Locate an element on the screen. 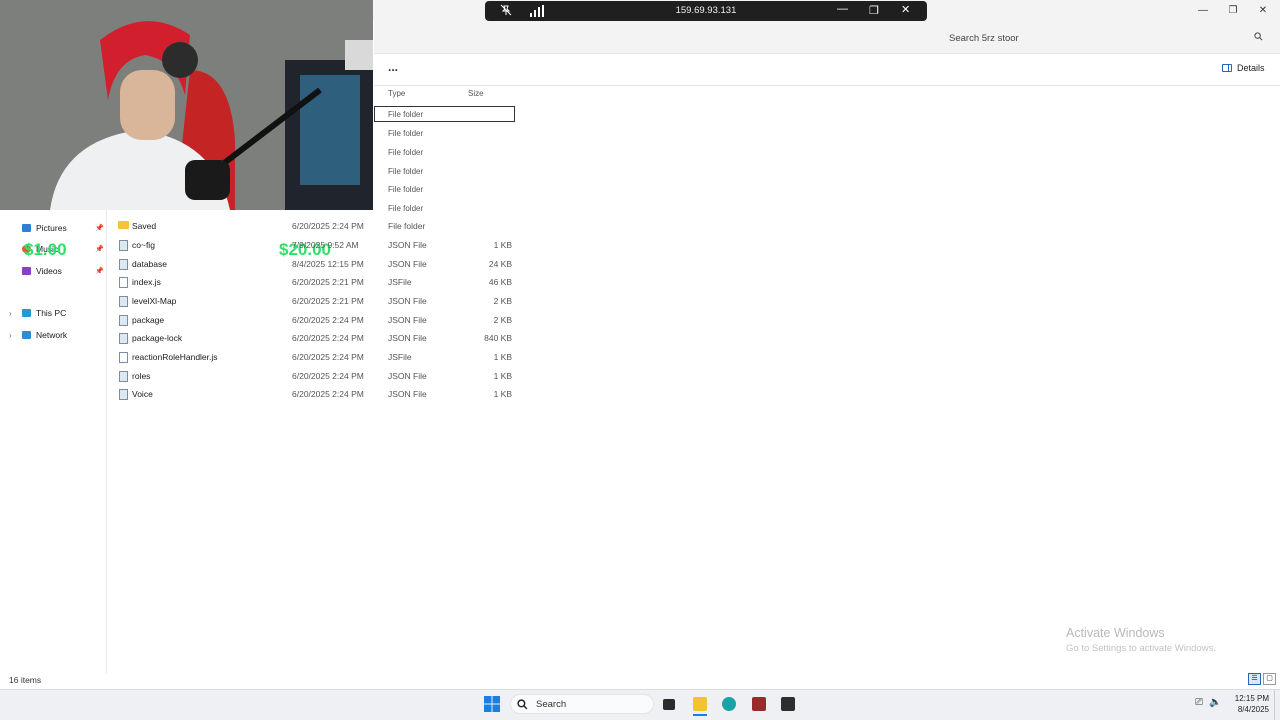  donation-amount-left: $1.00 is located at coordinates (45, 249).